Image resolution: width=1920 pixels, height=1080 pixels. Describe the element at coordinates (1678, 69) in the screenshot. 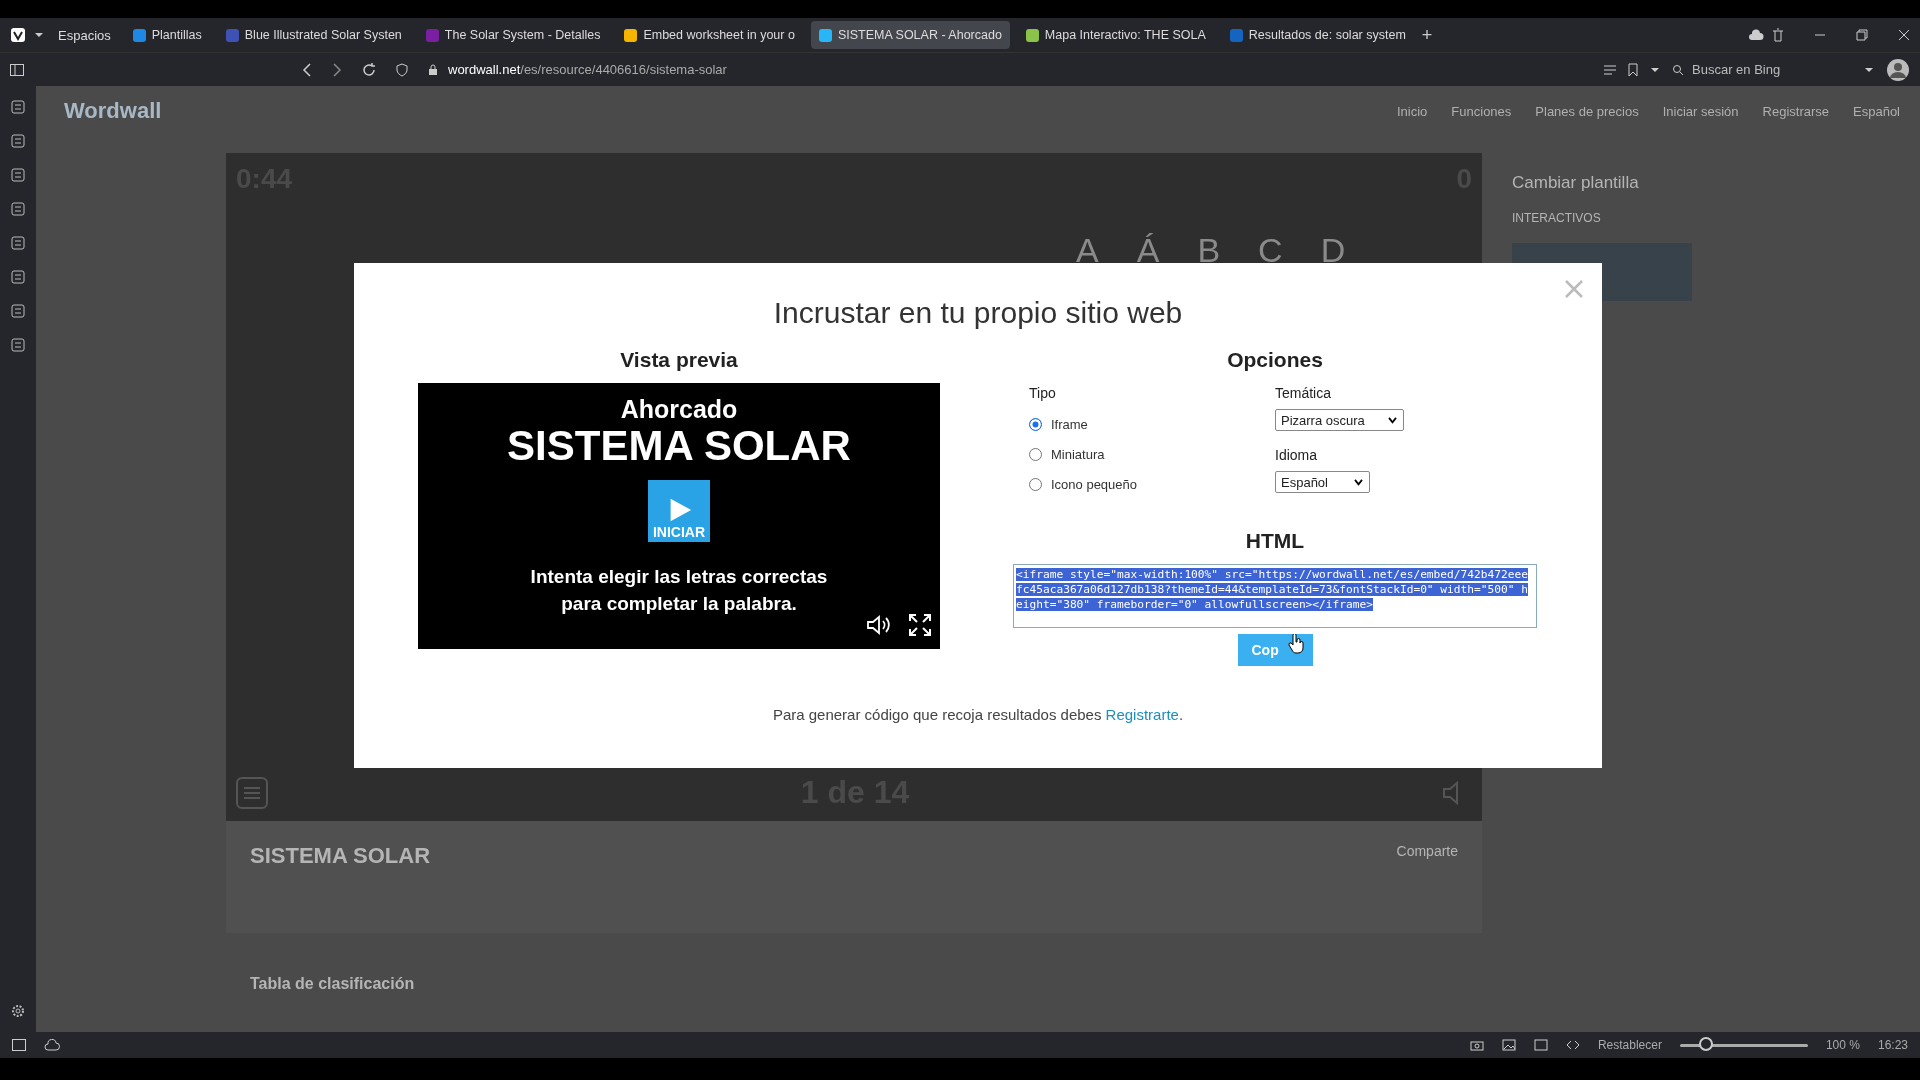

I see `search-icon` at that location.